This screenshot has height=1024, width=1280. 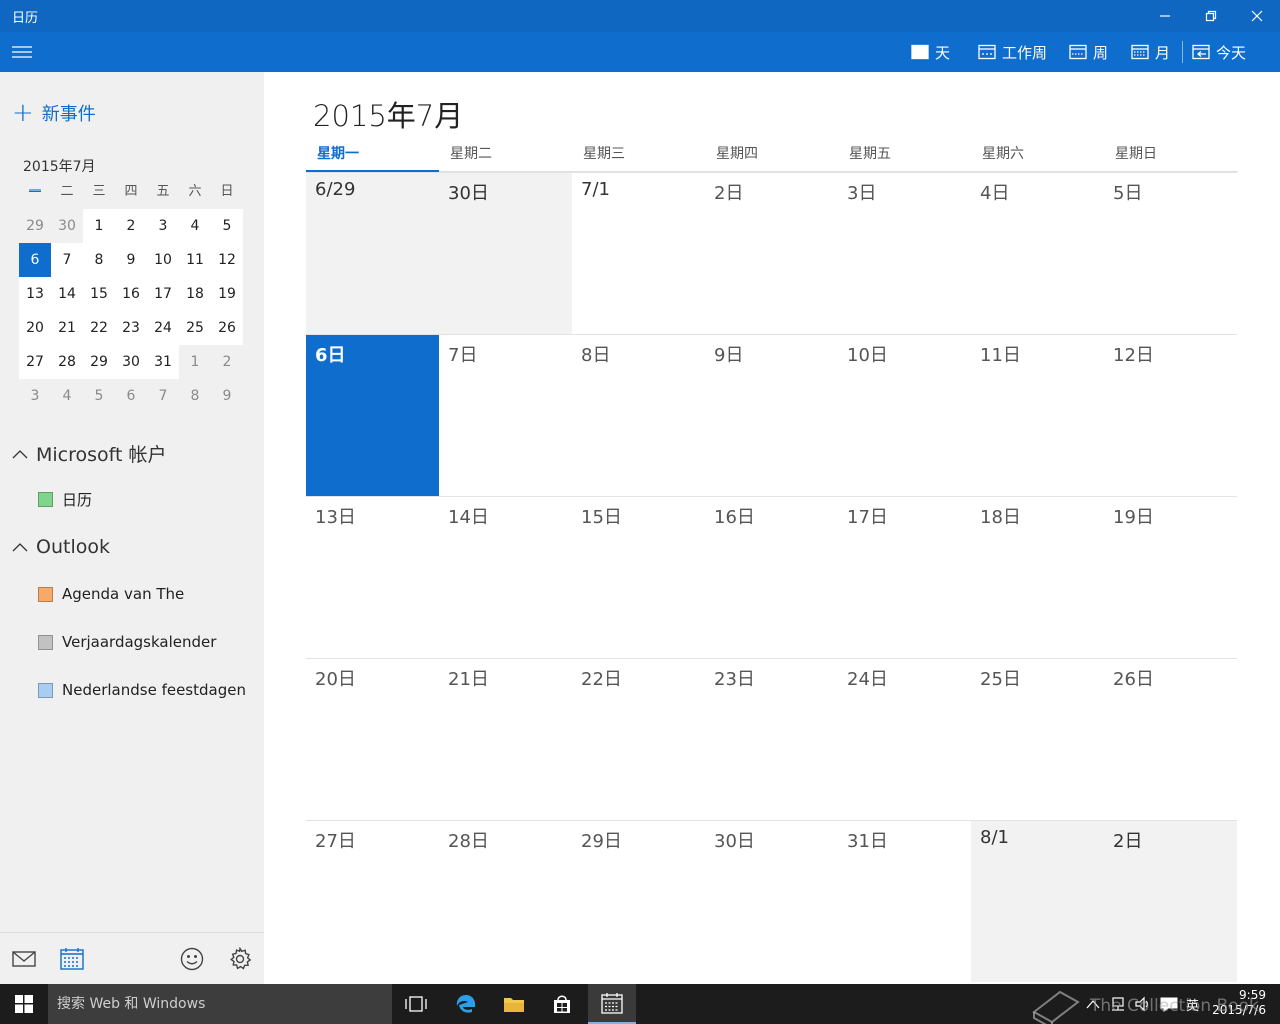 I want to click on mini-day: 24, so click(x=163, y=328).